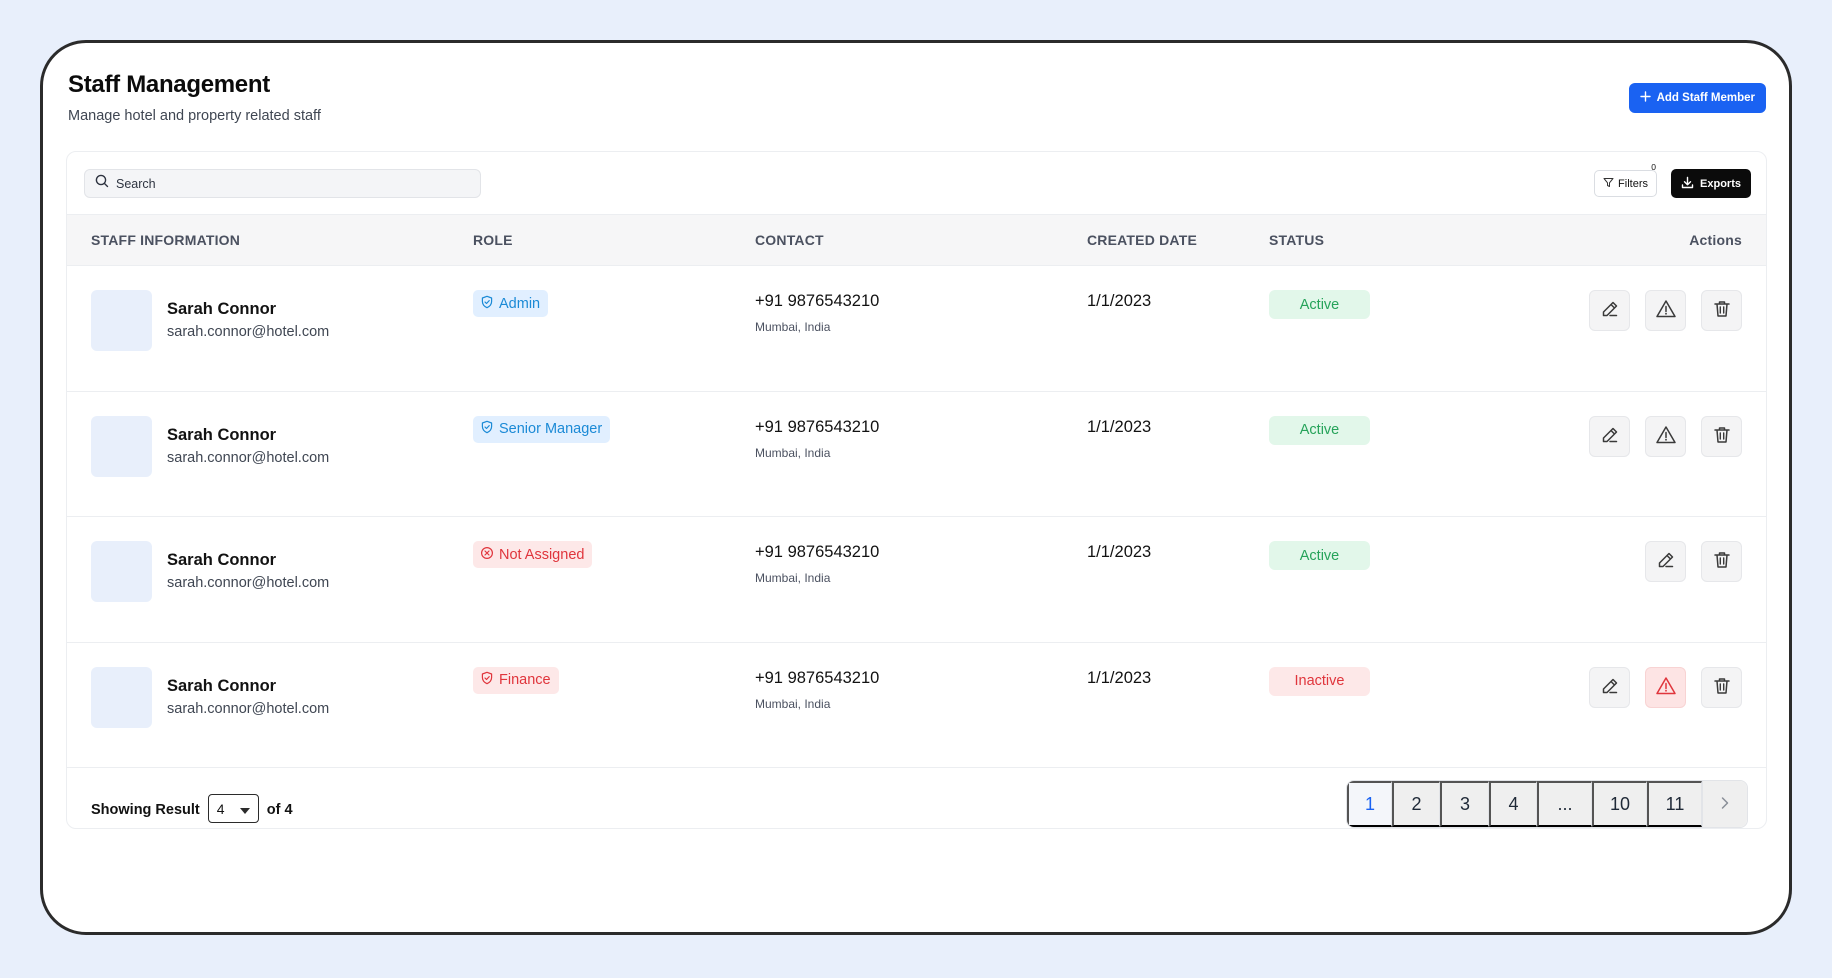  Describe the element at coordinates (1645, 98) in the screenshot. I see `plus-icon` at that location.